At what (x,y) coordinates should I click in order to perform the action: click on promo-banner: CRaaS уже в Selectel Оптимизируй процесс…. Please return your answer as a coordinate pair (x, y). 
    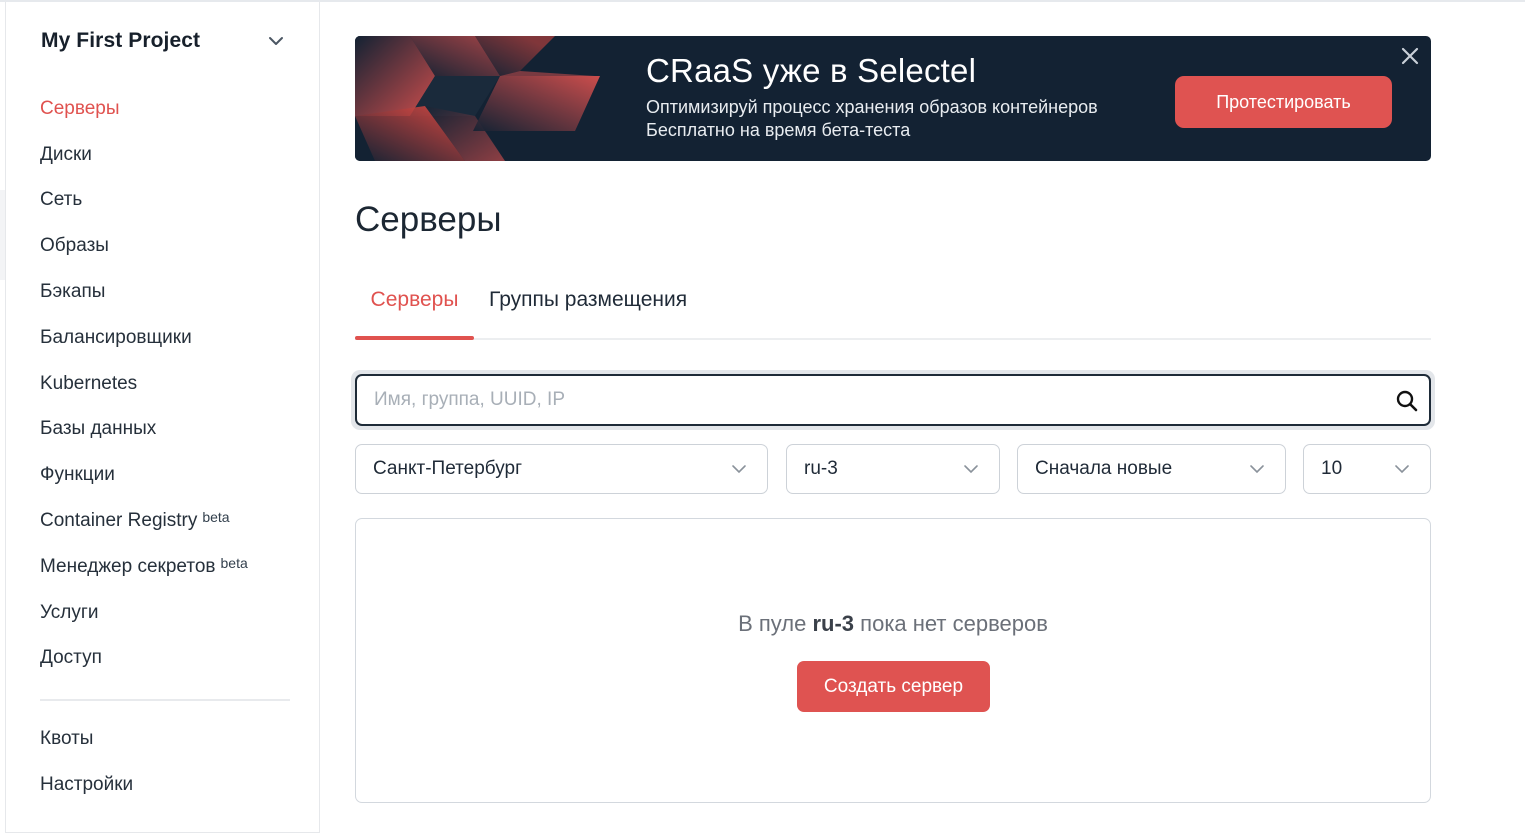
    Looking at the image, I should click on (893, 98).